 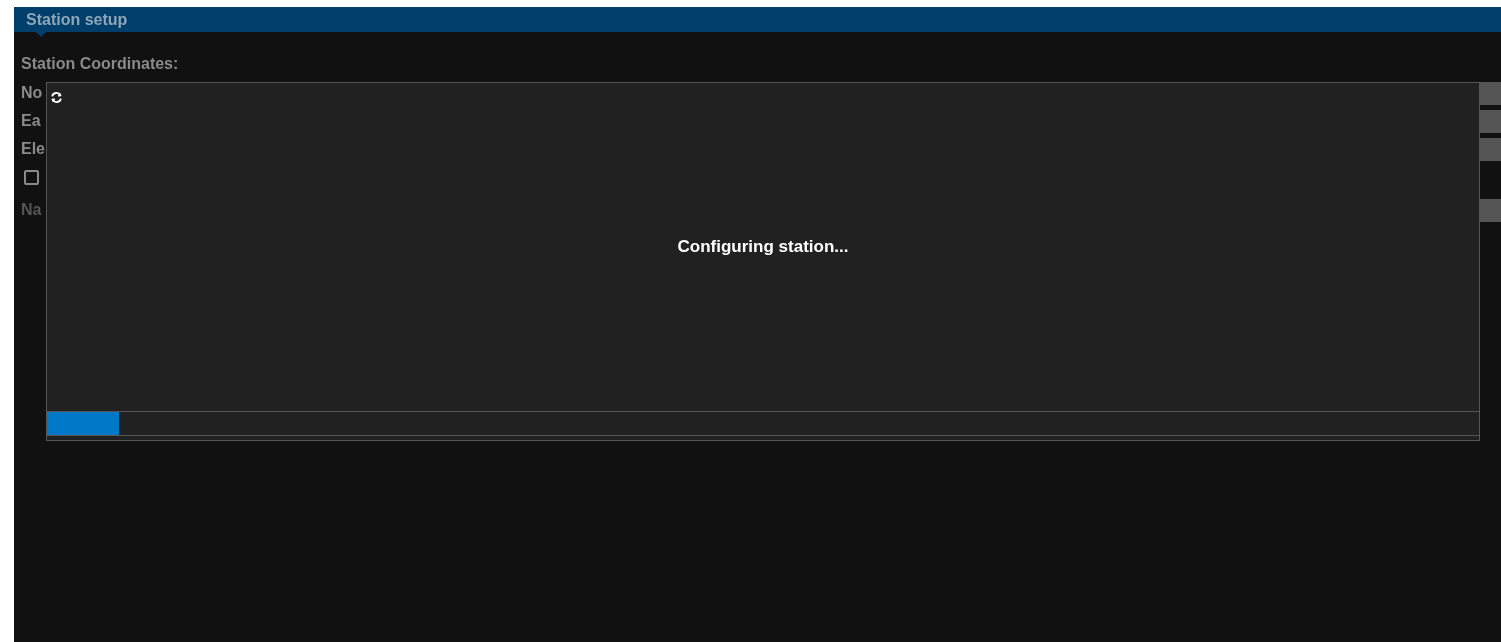 I want to click on section-title: Station Coordinates:, so click(x=100, y=64).